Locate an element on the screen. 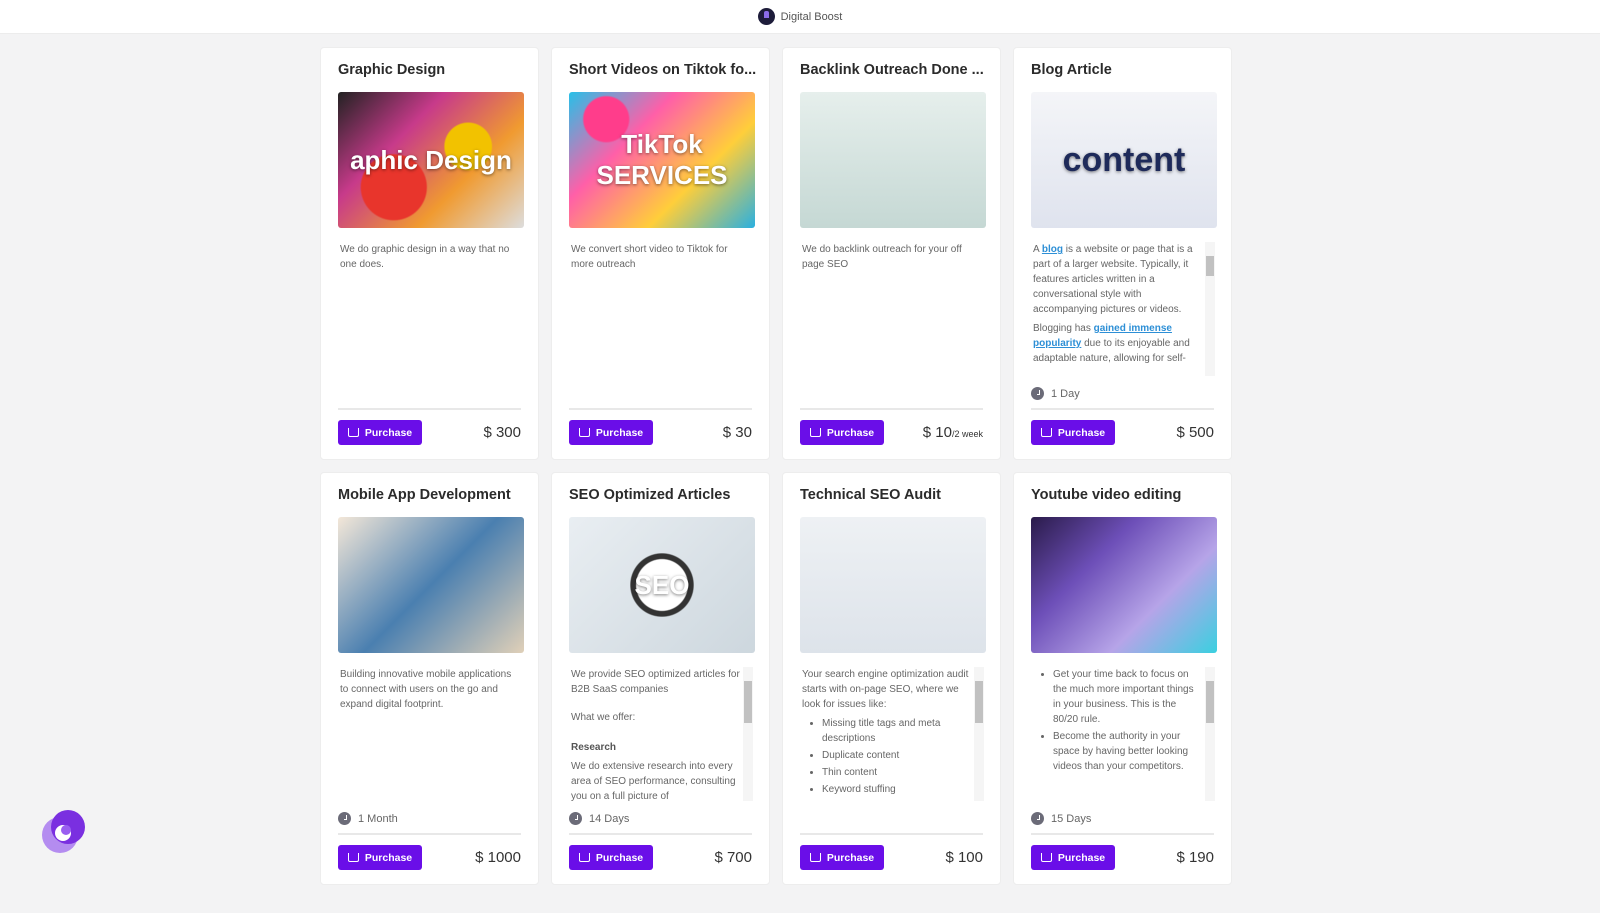 The width and height of the screenshot is (1600, 913). duration: 14 Days is located at coordinates (599, 818).